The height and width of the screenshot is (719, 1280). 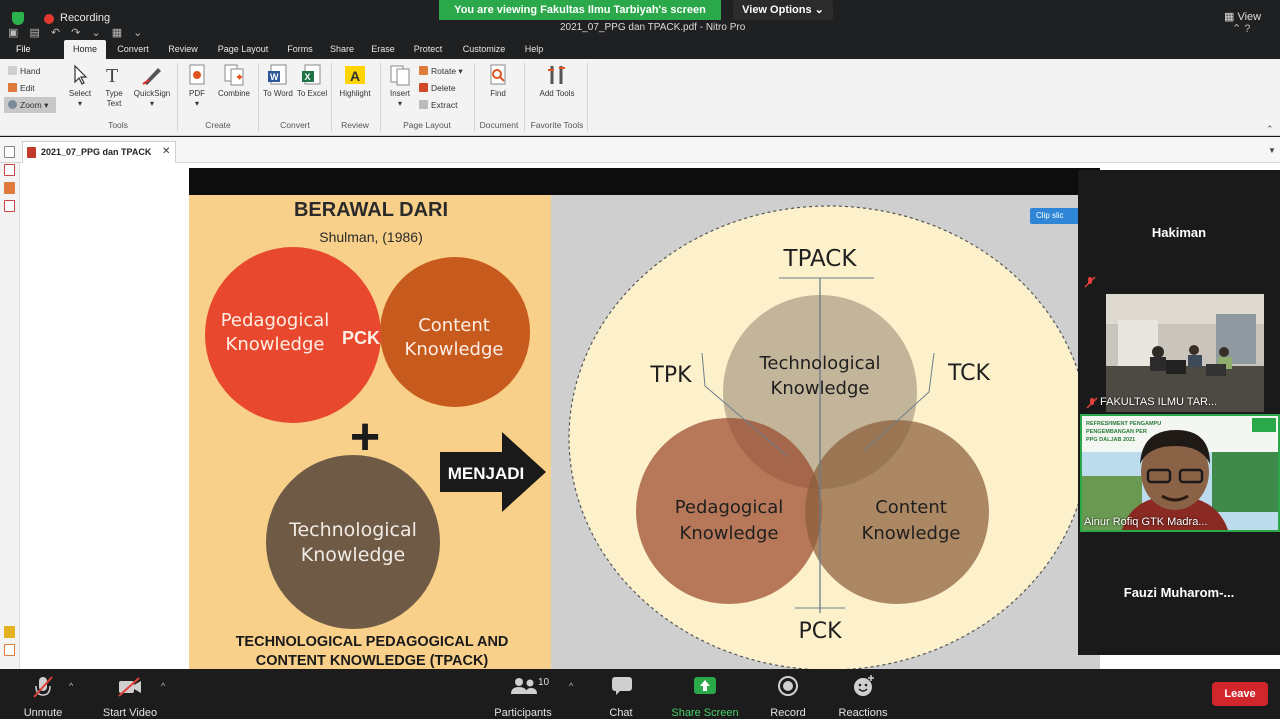 I want to click on left-content-line2: Knowledge, so click(x=454, y=349).